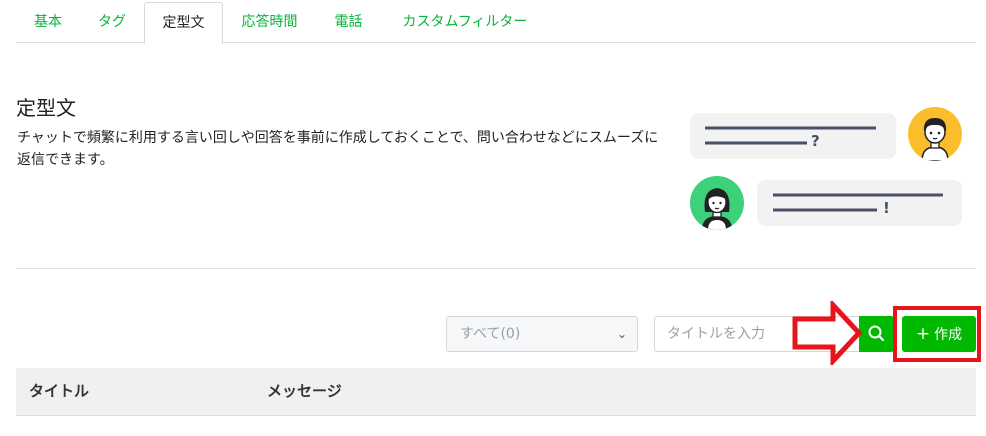  Describe the element at coordinates (935, 134) in the screenshot. I see `male-avatar-icon` at that location.